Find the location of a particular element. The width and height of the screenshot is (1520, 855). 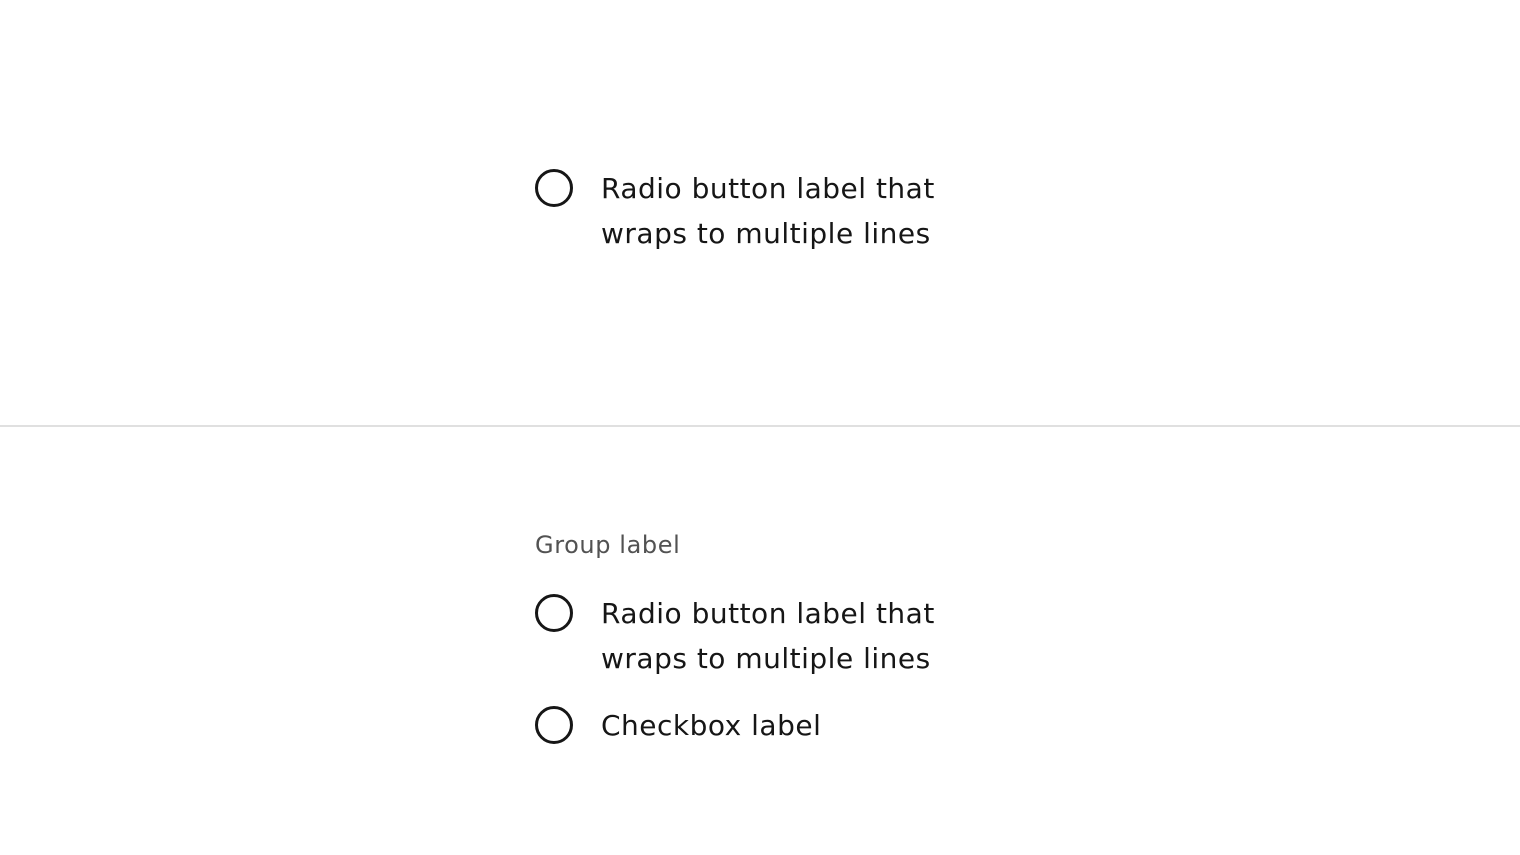

radio-label-text: Checkbox label is located at coordinates (711, 725).